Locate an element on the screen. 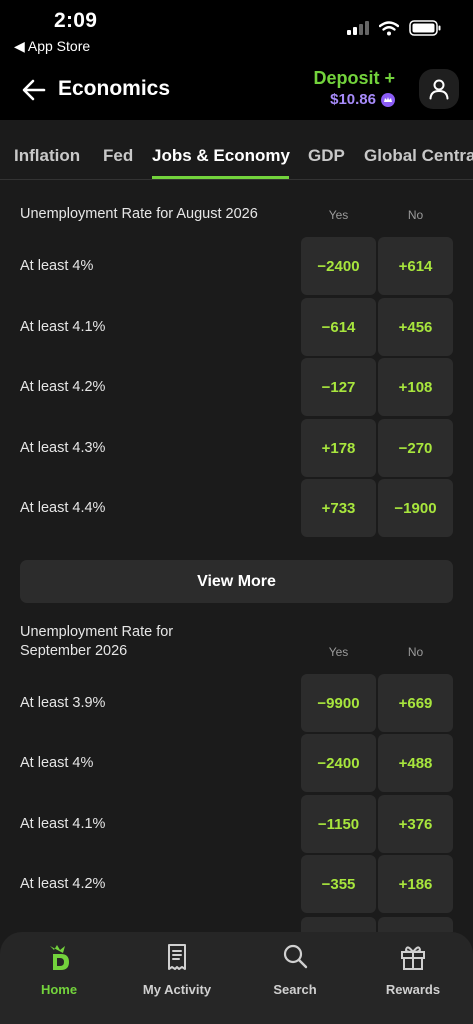 This screenshot has width=473, height=1024. back-to-app-store-link: ◀ App Store is located at coordinates (52, 46).